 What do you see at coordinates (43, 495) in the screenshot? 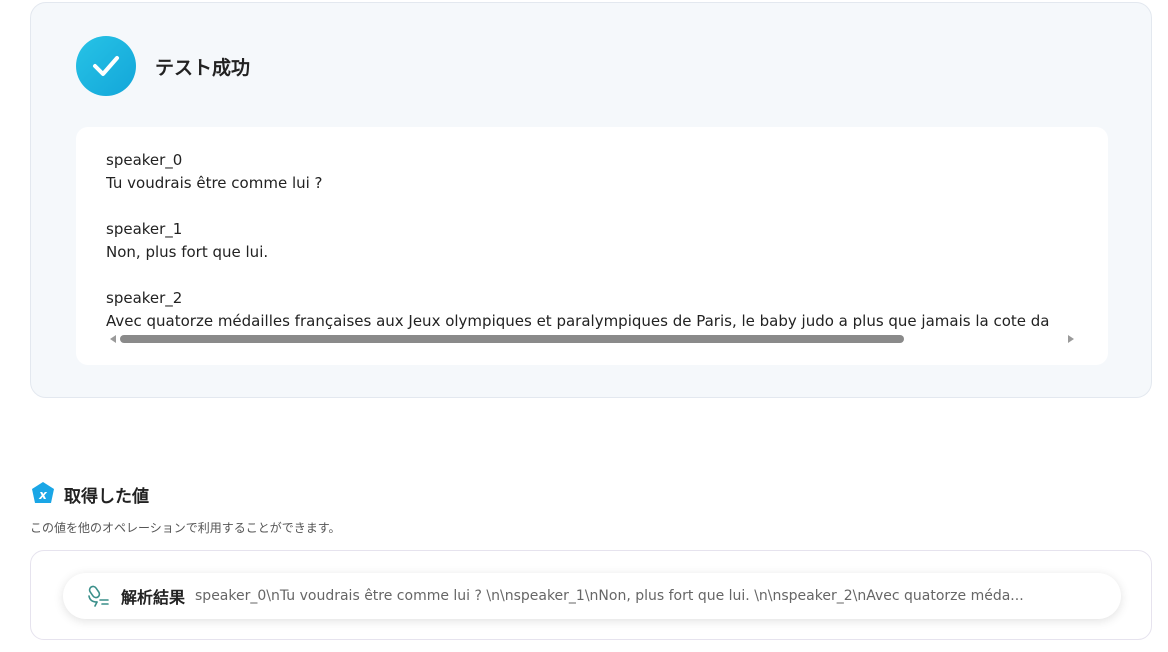
I see `svg-text: x` at bounding box center [43, 495].